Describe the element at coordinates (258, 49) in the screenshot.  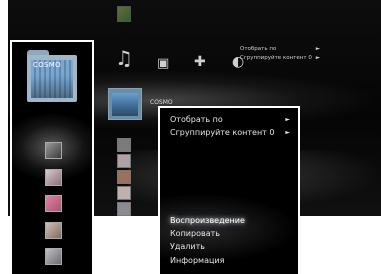
I see `mini-menu-label: Отобрать по` at that location.